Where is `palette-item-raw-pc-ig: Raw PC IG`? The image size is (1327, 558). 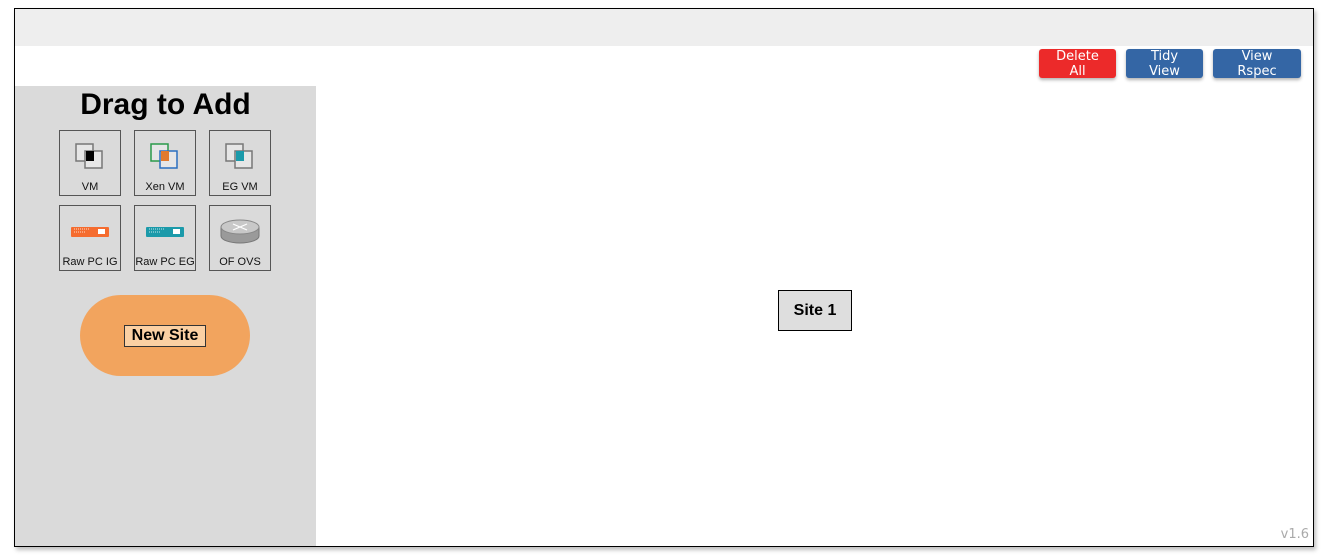
palette-item-raw-pc-ig: Raw PC IG is located at coordinates (90, 238).